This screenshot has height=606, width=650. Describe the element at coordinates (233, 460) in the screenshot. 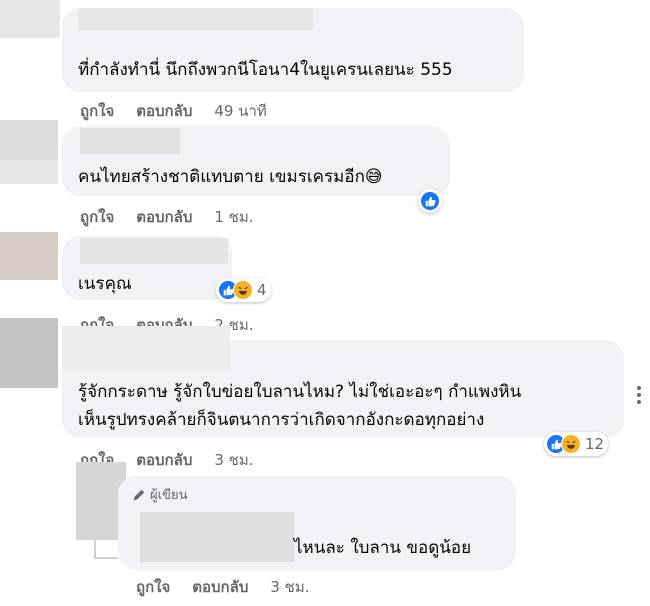

I see `comment-timestamp: 3 ชม.` at that location.